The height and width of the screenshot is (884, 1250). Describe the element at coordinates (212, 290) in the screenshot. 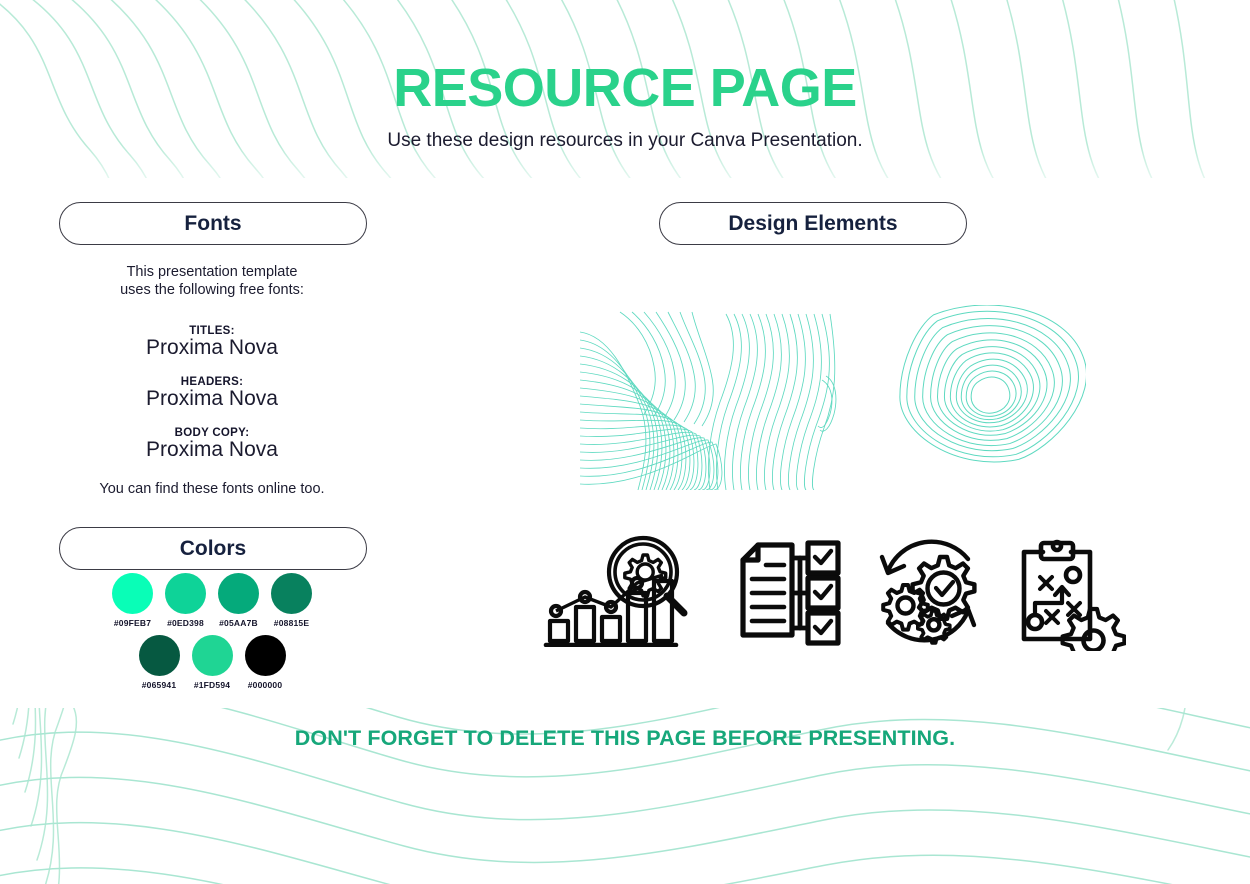

I see `fonts-intro-line-2: uses the following free fonts:` at that location.